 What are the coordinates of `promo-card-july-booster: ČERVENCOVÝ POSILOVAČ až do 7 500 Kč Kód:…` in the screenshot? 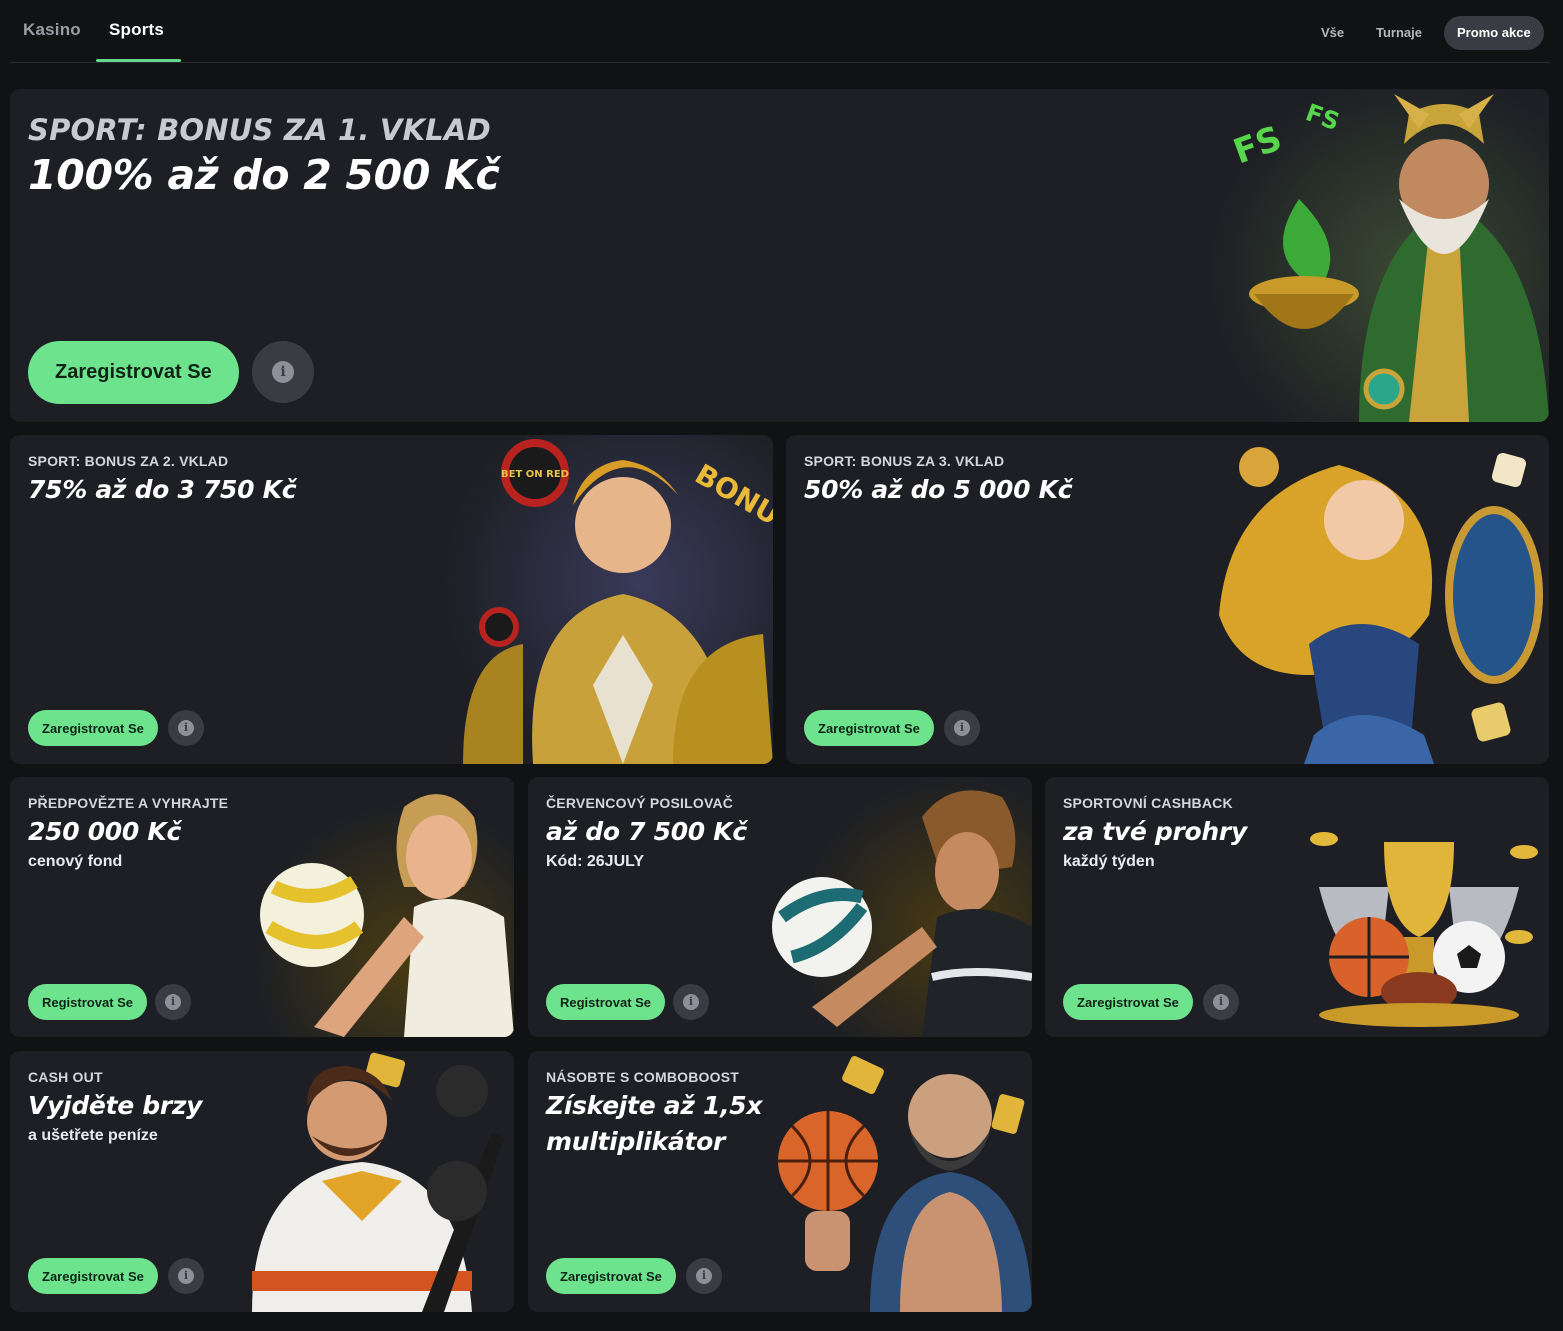 It's located at (780, 907).